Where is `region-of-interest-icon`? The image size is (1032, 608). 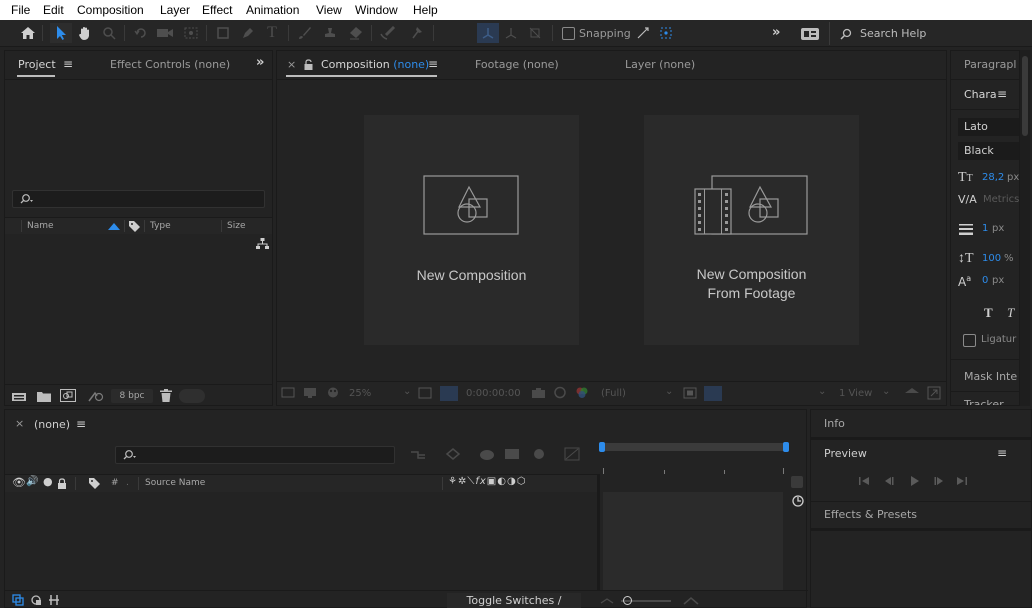 region-of-interest-icon is located at coordinates (690, 393).